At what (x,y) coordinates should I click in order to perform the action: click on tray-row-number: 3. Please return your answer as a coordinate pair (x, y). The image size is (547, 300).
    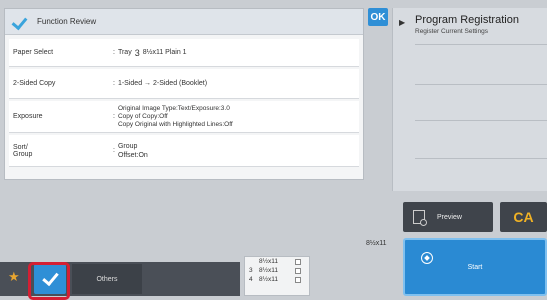
    Looking at the image, I should click on (251, 270).